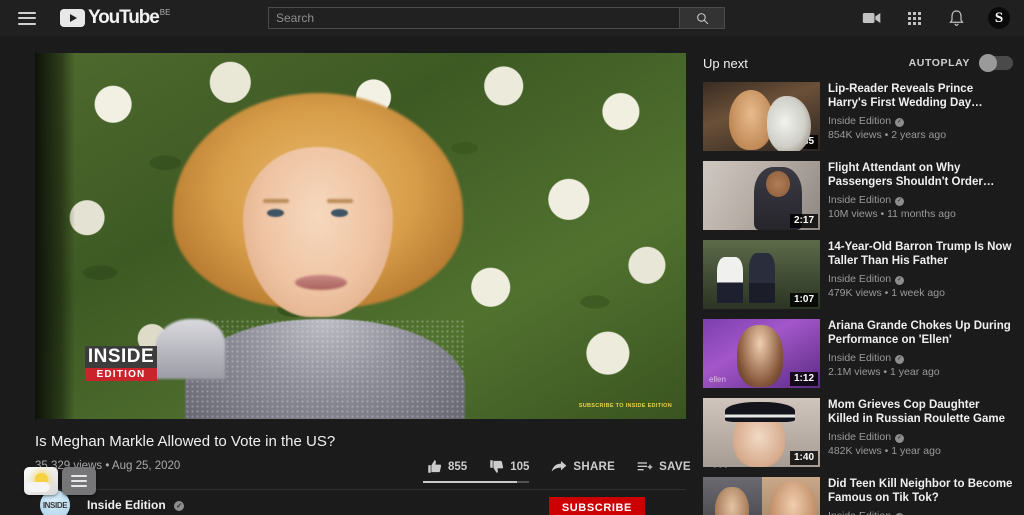 This screenshot has width=1024, height=515. Describe the element at coordinates (55, 236) in the screenshot. I see `video-shadow-left` at that location.